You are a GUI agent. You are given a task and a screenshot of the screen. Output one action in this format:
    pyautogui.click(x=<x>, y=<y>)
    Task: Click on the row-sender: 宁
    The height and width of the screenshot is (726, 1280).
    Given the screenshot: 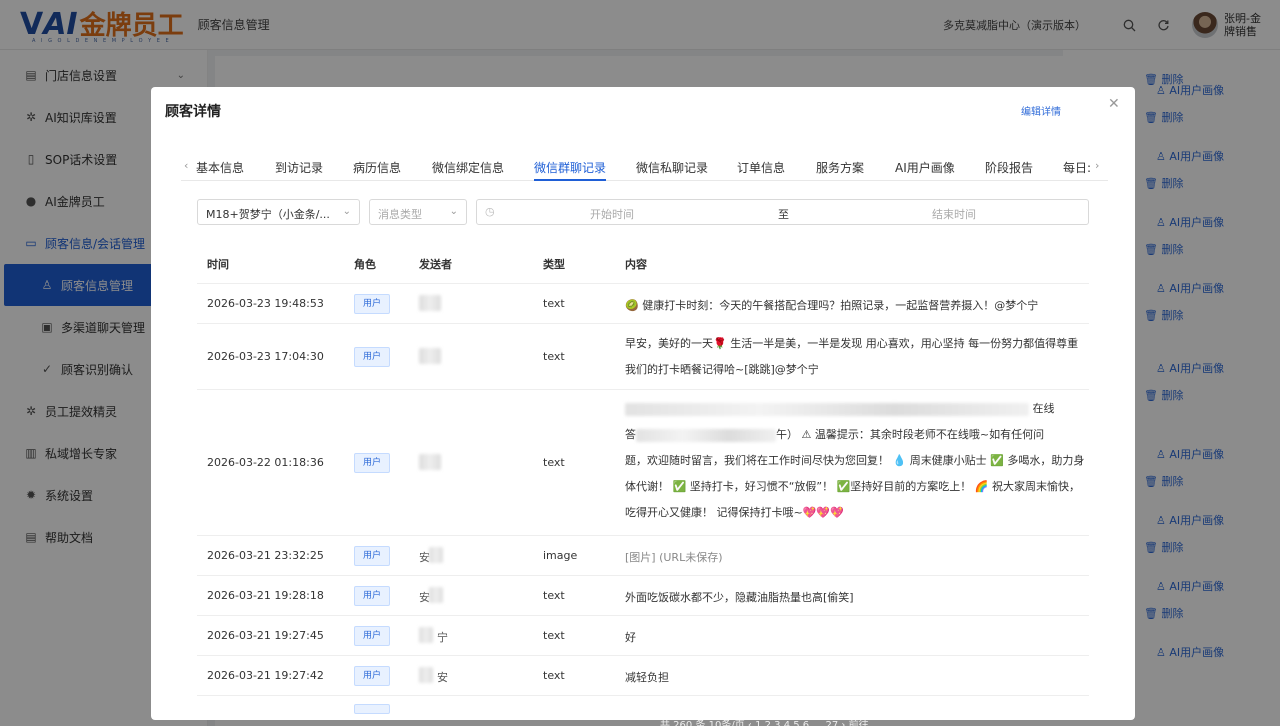 What is the action you would take?
    pyautogui.click(x=442, y=637)
    